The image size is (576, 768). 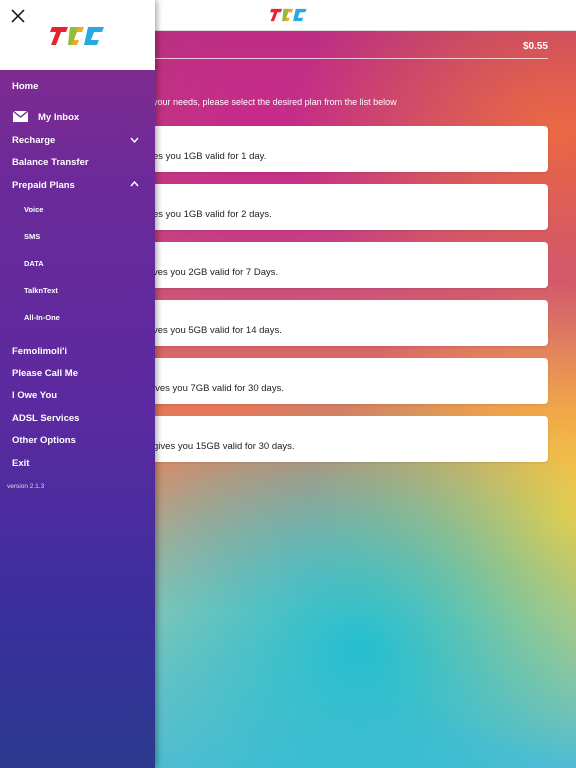 What do you see at coordinates (44, 440) in the screenshot?
I see `menu-item-other-options: Other Options` at bounding box center [44, 440].